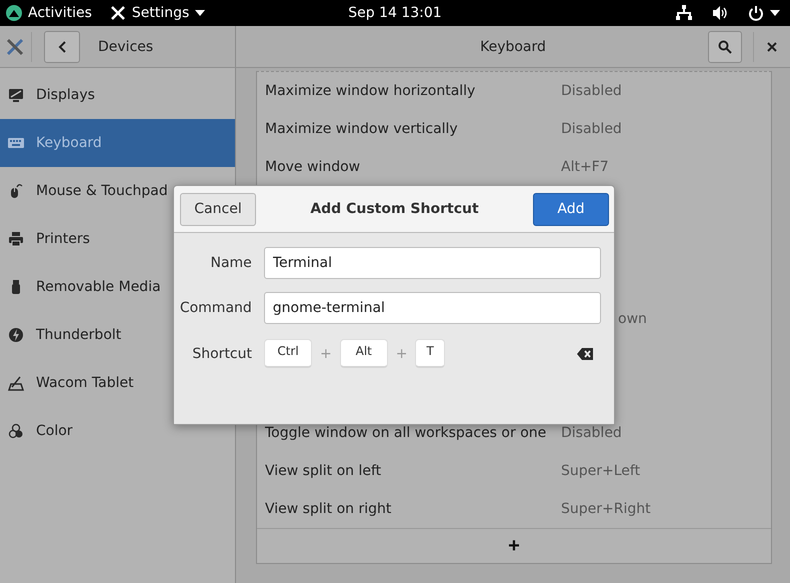 Image resolution: width=790 pixels, height=583 pixels. Describe the element at coordinates (126, 46) in the screenshot. I see `section-title: Devices` at that location.